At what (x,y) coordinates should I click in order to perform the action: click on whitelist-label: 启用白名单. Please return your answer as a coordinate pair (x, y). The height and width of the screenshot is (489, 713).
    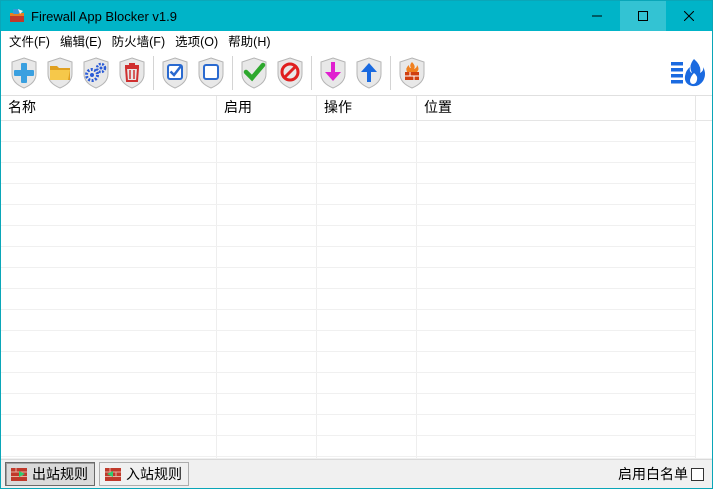
    Looking at the image, I should click on (653, 474).